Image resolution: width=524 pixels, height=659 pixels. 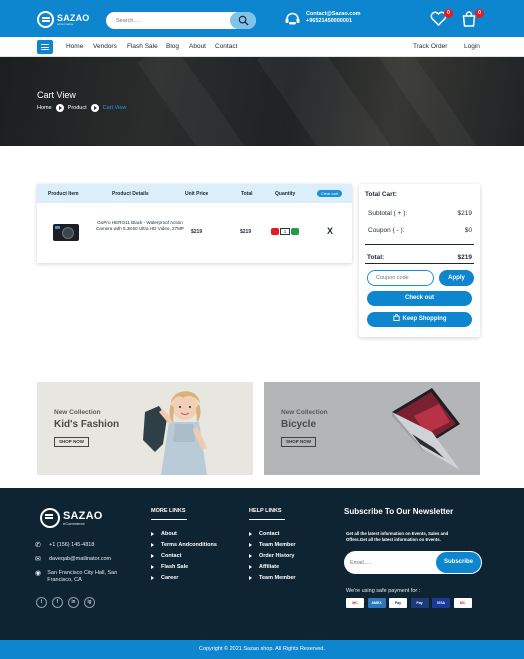 What do you see at coordinates (74, 46) in the screenshot?
I see `nav-home: Home` at bounding box center [74, 46].